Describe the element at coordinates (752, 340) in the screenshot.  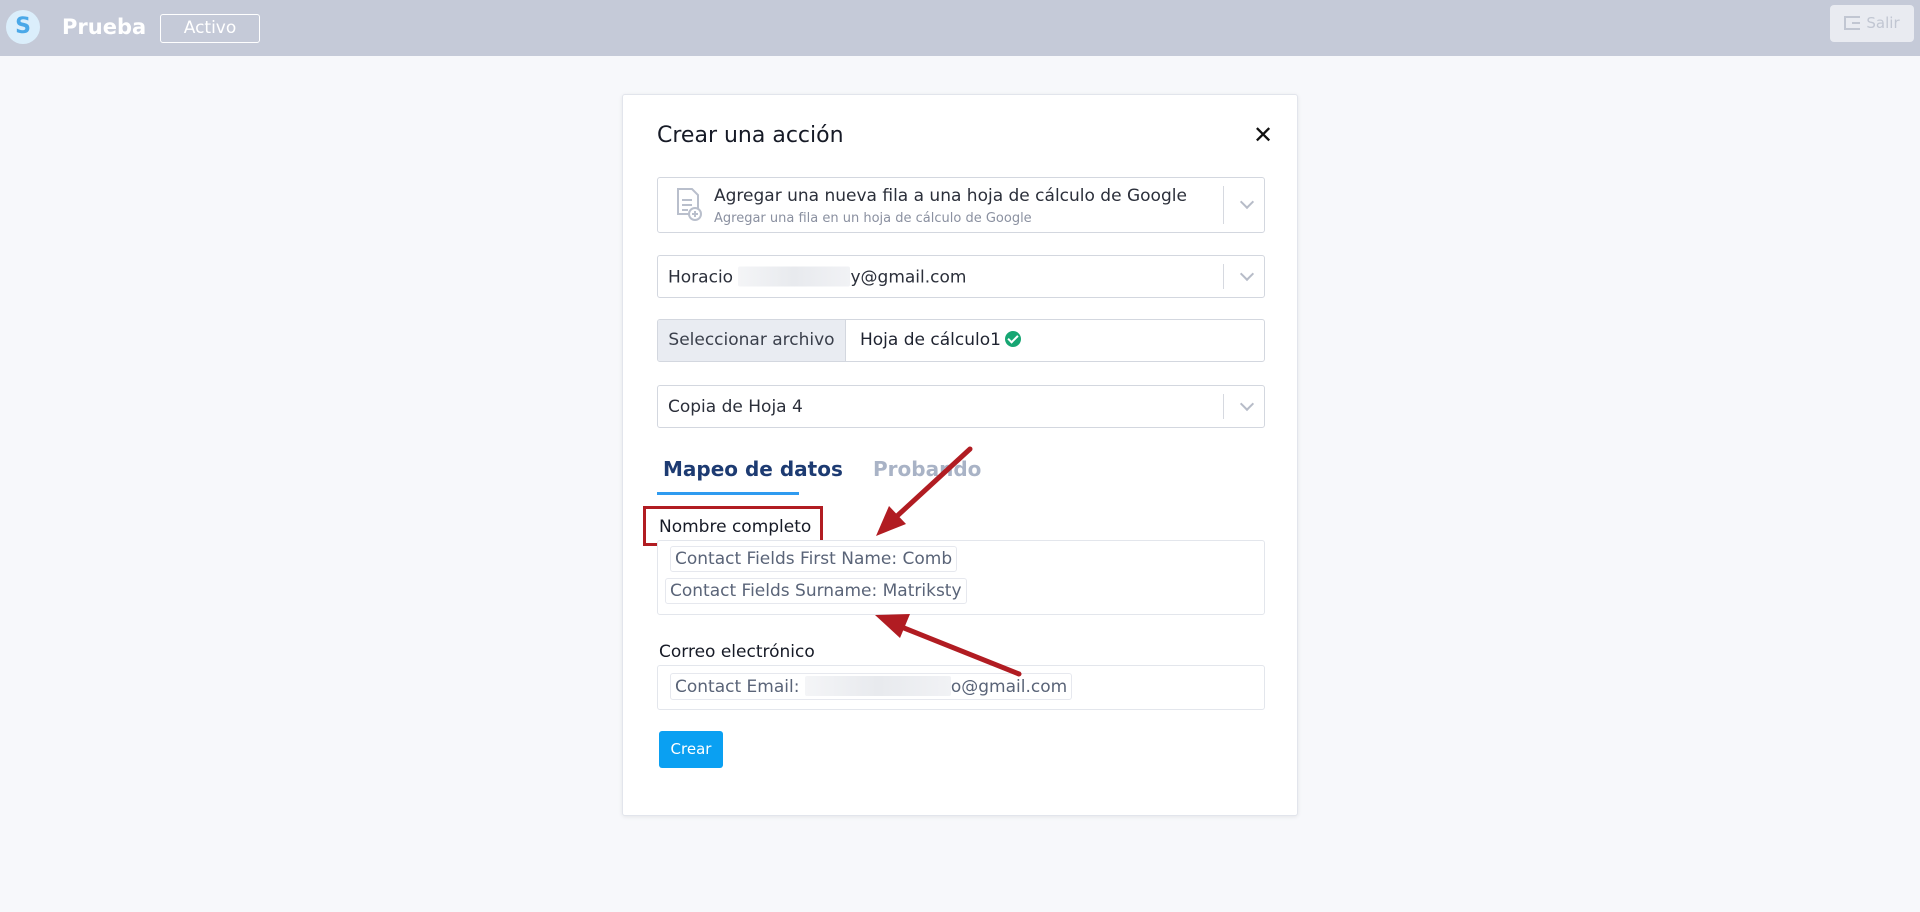
I see `select-file-button: Seleccionar archivo` at that location.